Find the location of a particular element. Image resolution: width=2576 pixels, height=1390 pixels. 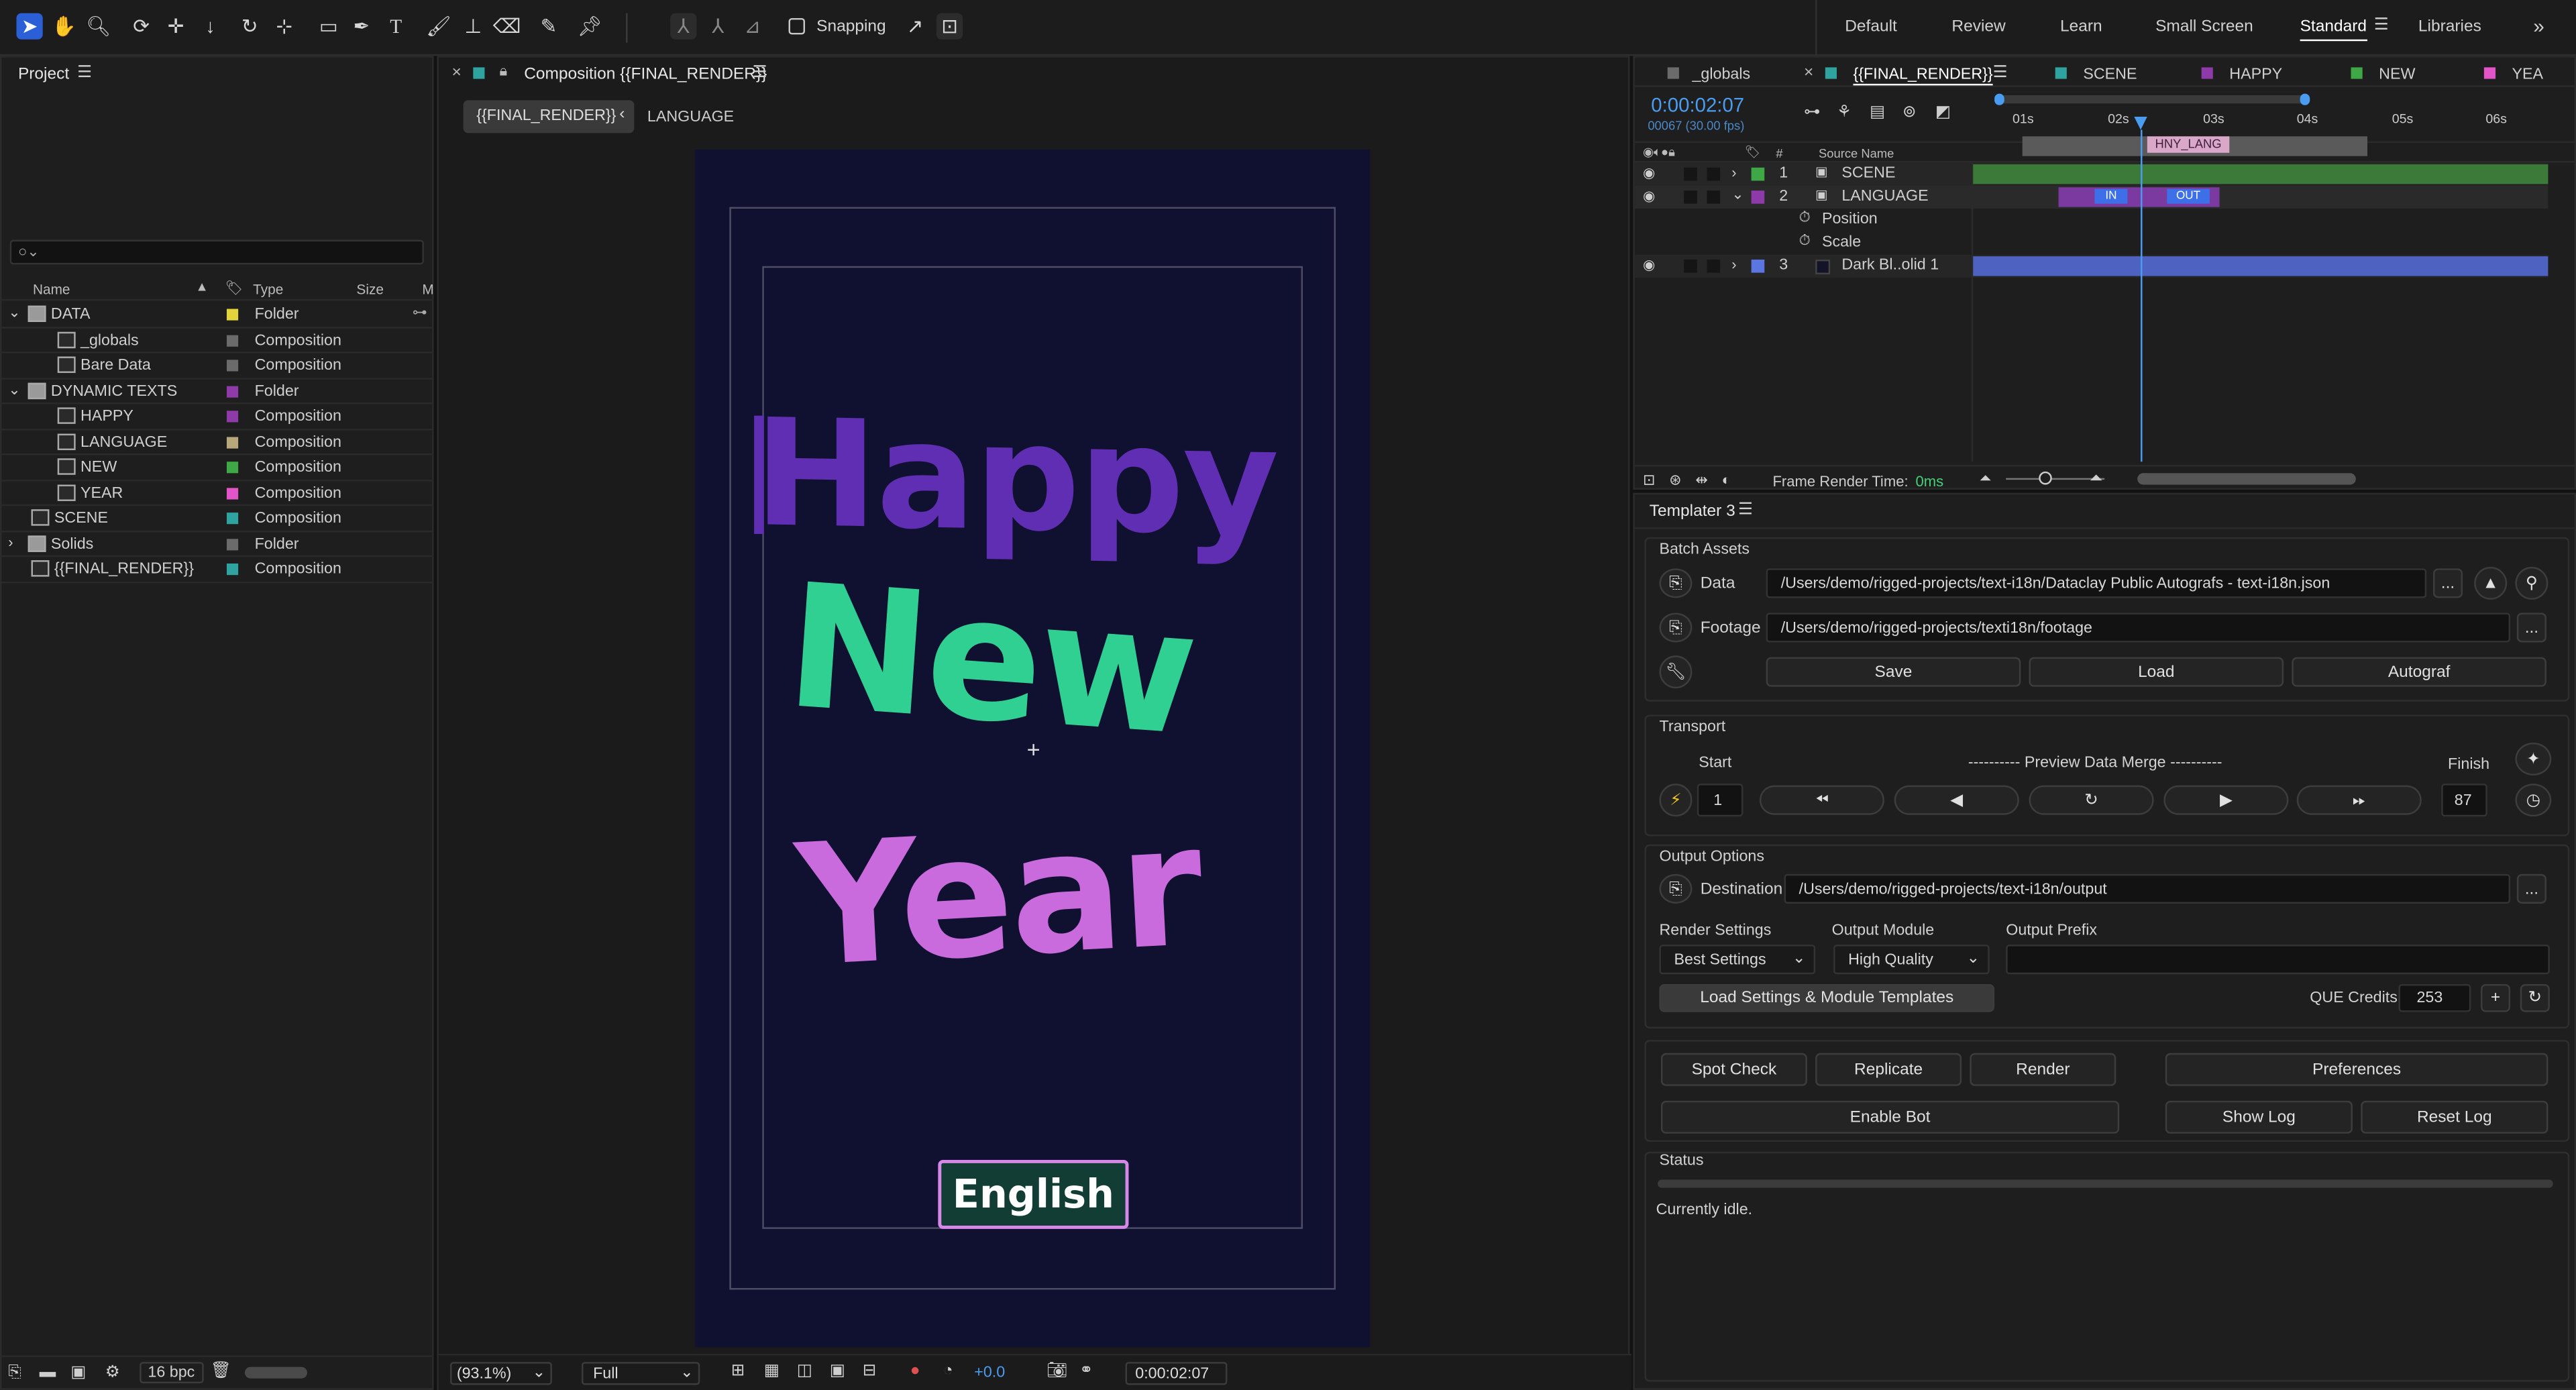

mask-visibility-icon: ◫ is located at coordinates (804, 1371).